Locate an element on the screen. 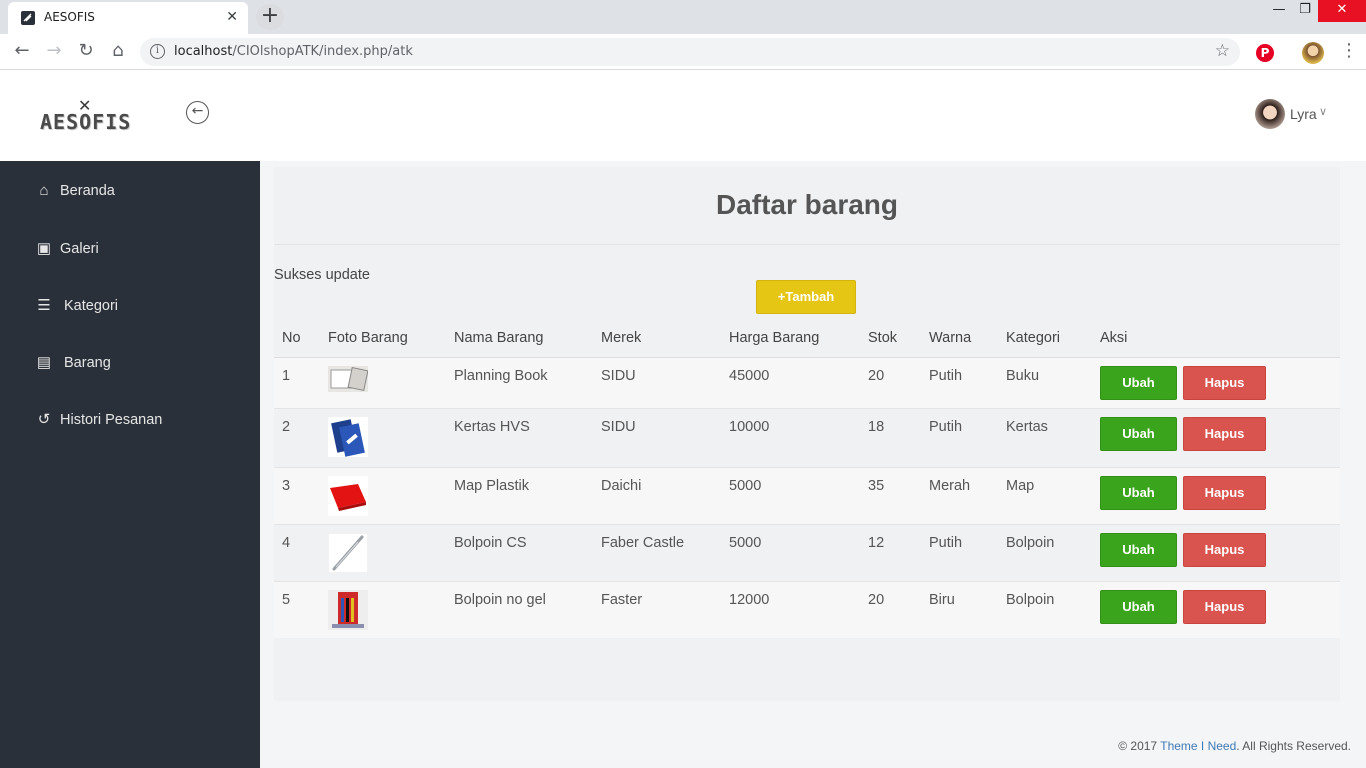 The width and height of the screenshot is (1366, 768). footer-theme-link: Theme I Need is located at coordinates (1198, 746).